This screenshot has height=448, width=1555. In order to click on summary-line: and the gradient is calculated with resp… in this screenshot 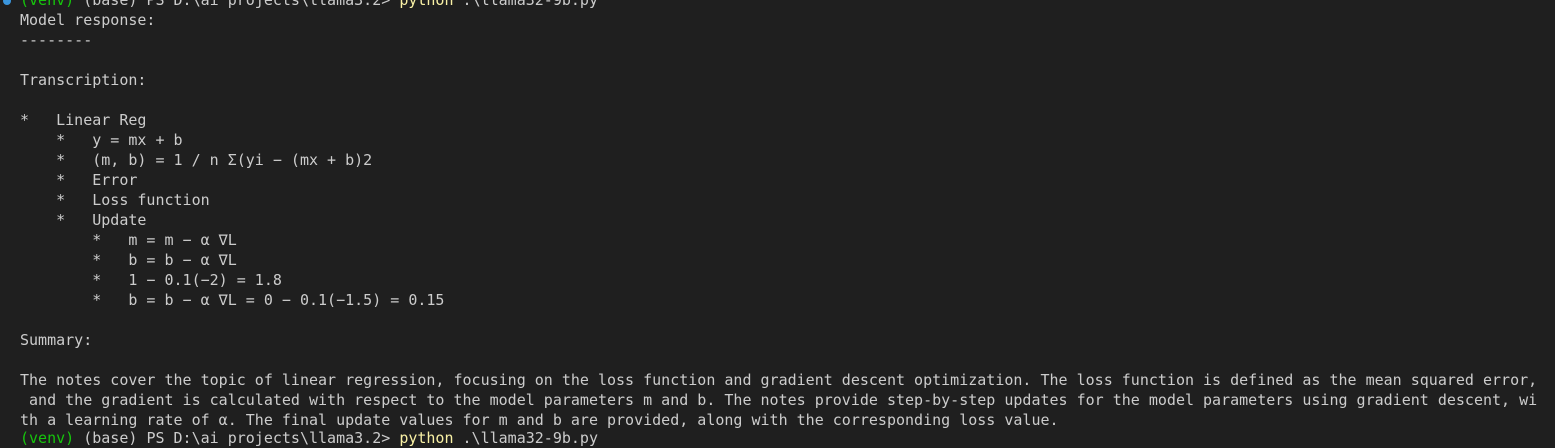, I will do `click(779, 400)`.